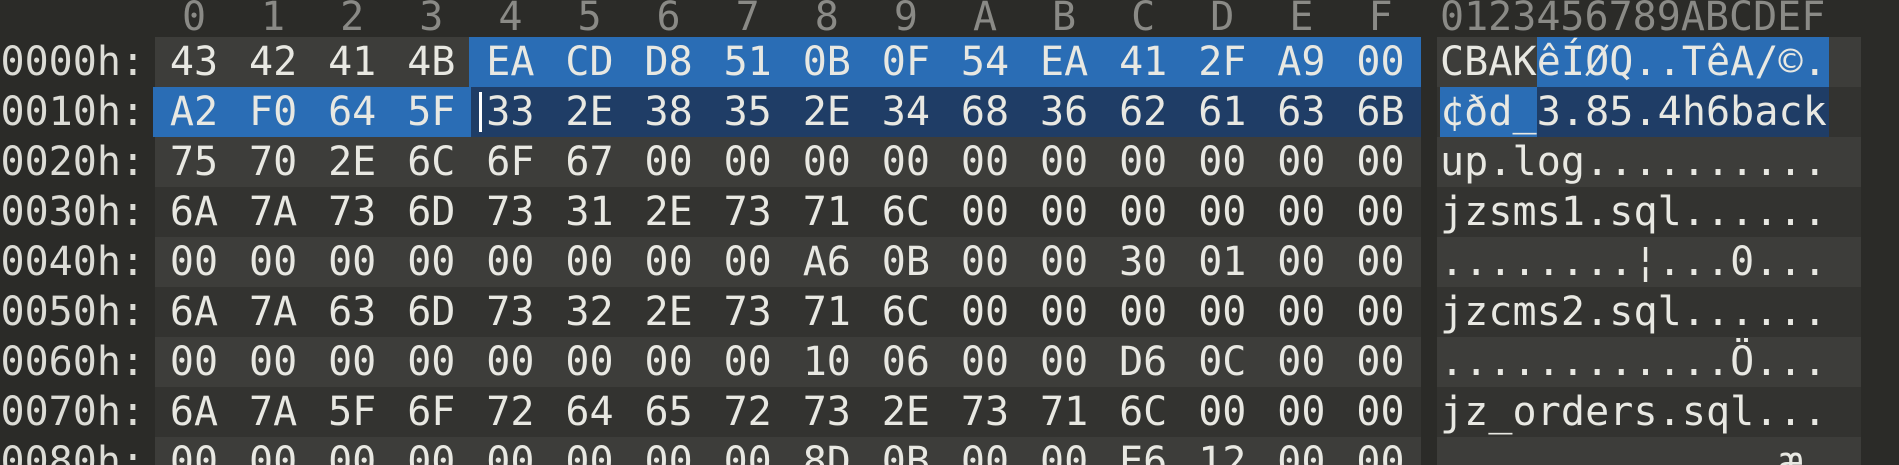 This screenshot has height=465, width=1899. I want to click on hex-byte: F0, so click(273, 112).